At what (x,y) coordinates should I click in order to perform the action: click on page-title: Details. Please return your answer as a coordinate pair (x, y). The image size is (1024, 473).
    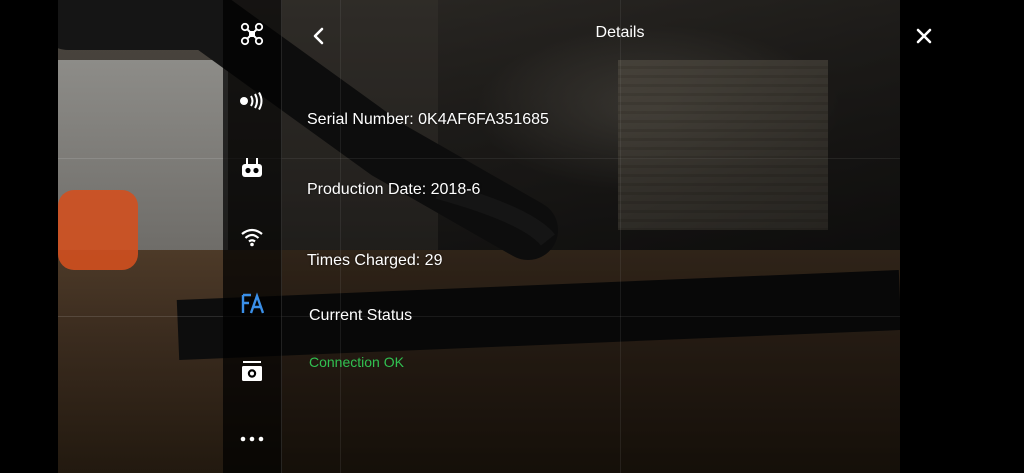
    Looking at the image, I should click on (620, 32).